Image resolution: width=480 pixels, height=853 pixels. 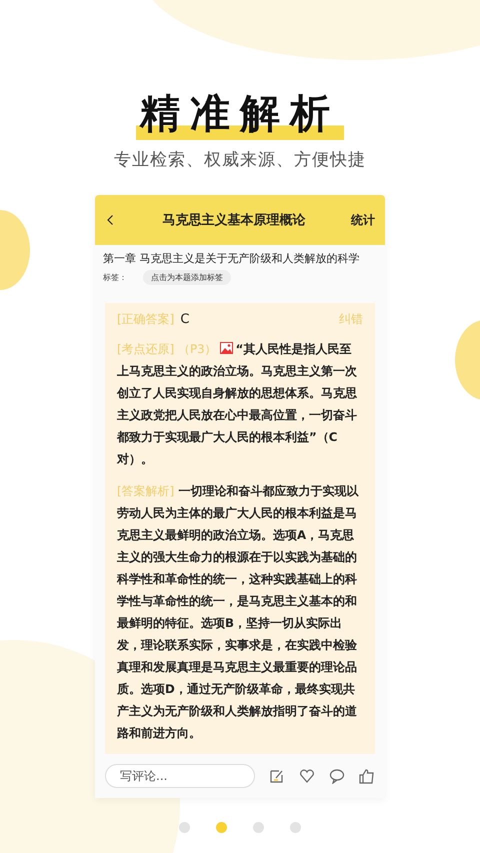 What do you see at coordinates (337, 776) in the screenshot?
I see `comment-icon` at bounding box center [337, 776].